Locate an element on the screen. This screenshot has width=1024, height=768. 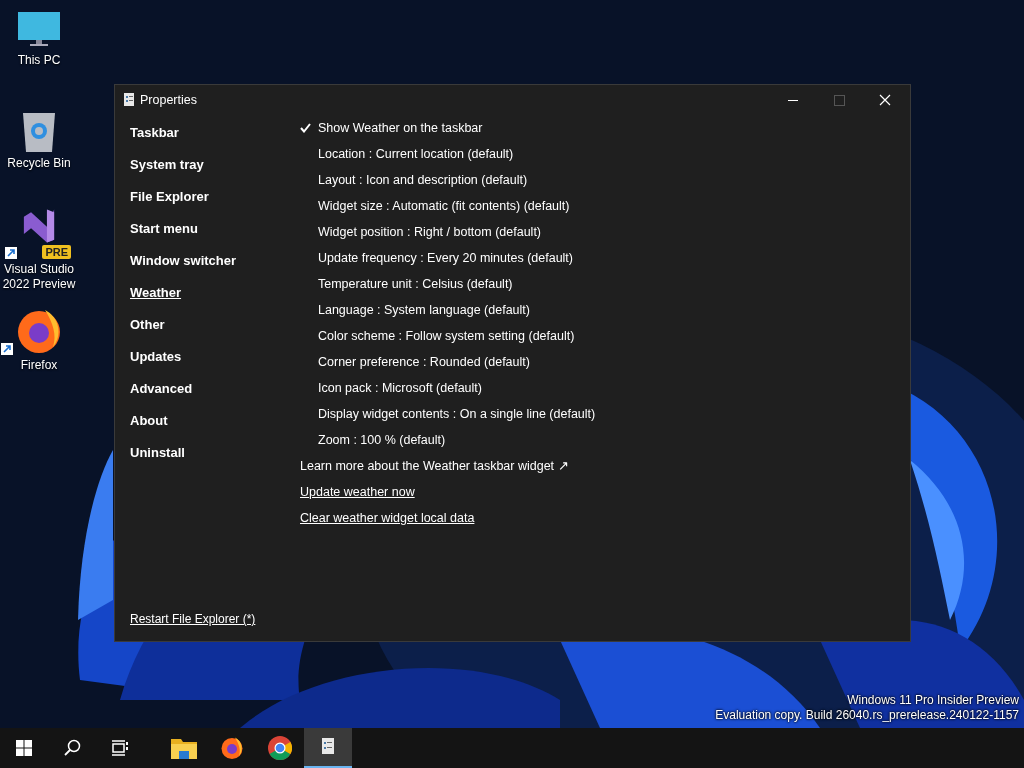
nav-tab: Updates is located at coordinates (156, 357).